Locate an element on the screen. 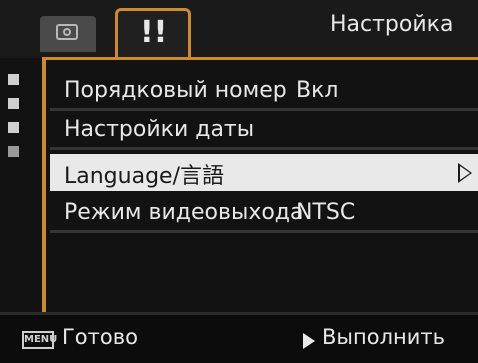 The width and height of the screenshot is (478, 363). menu-item-serial-number: Порядковый номер Вкл is located at coordinates (264, 92).